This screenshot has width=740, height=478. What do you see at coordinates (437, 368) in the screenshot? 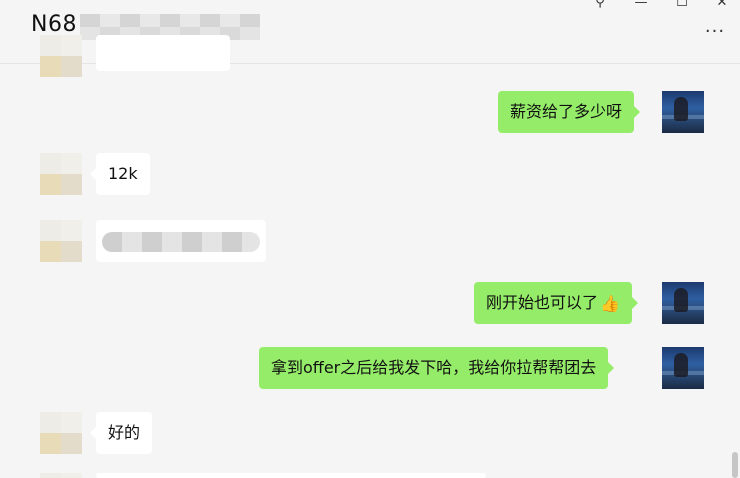
I see `message-bubble-self: 拿到offer之后给我发下哈，我给你拉帮帮团去` at bounding box center [437, 368].